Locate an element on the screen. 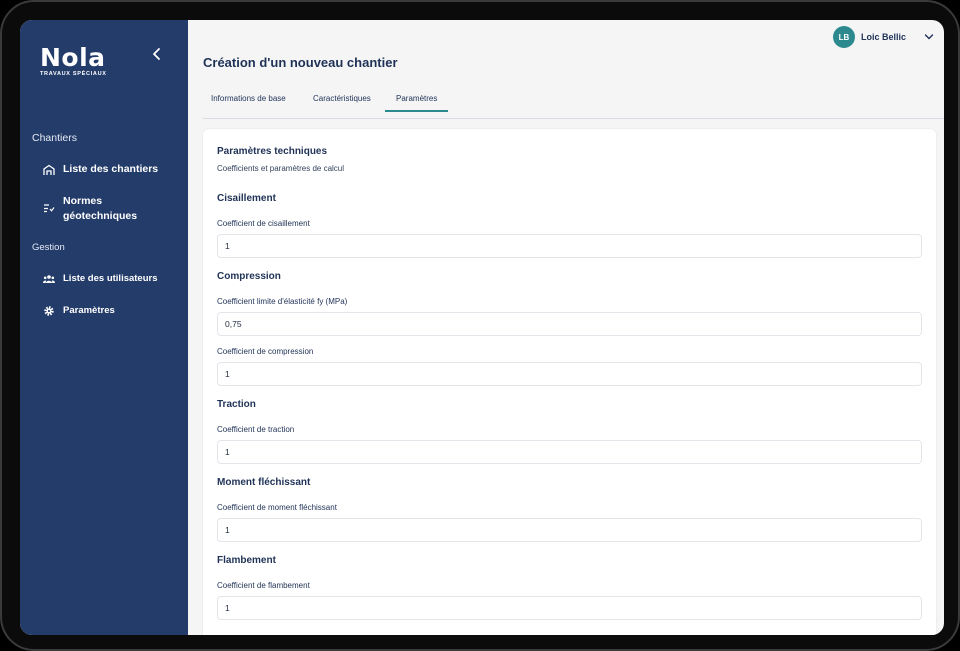 The height and width of the screenshot is (651, 960). section-title-compression: Compression is located at coordinates (249, 276).